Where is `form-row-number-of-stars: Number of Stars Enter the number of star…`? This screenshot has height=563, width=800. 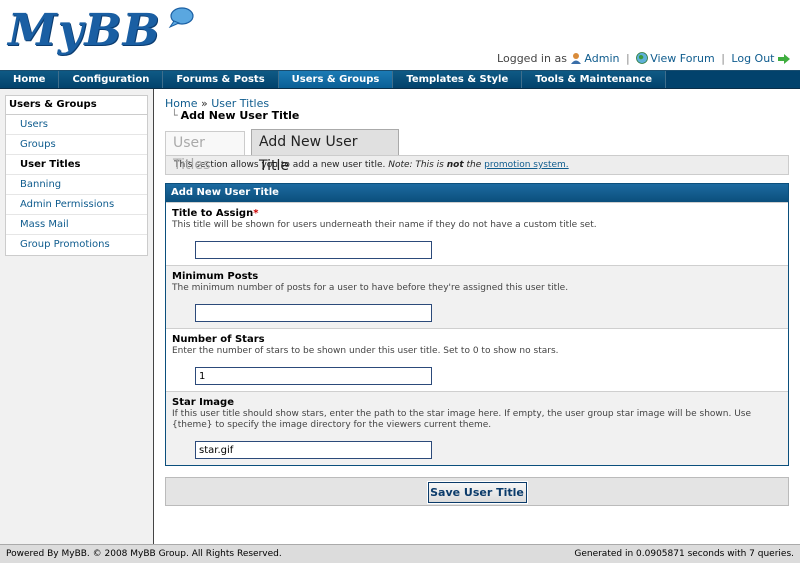
form-row-number-of-stars: Number of Stars Enter the number of star… is located at coordinates (477, 359).